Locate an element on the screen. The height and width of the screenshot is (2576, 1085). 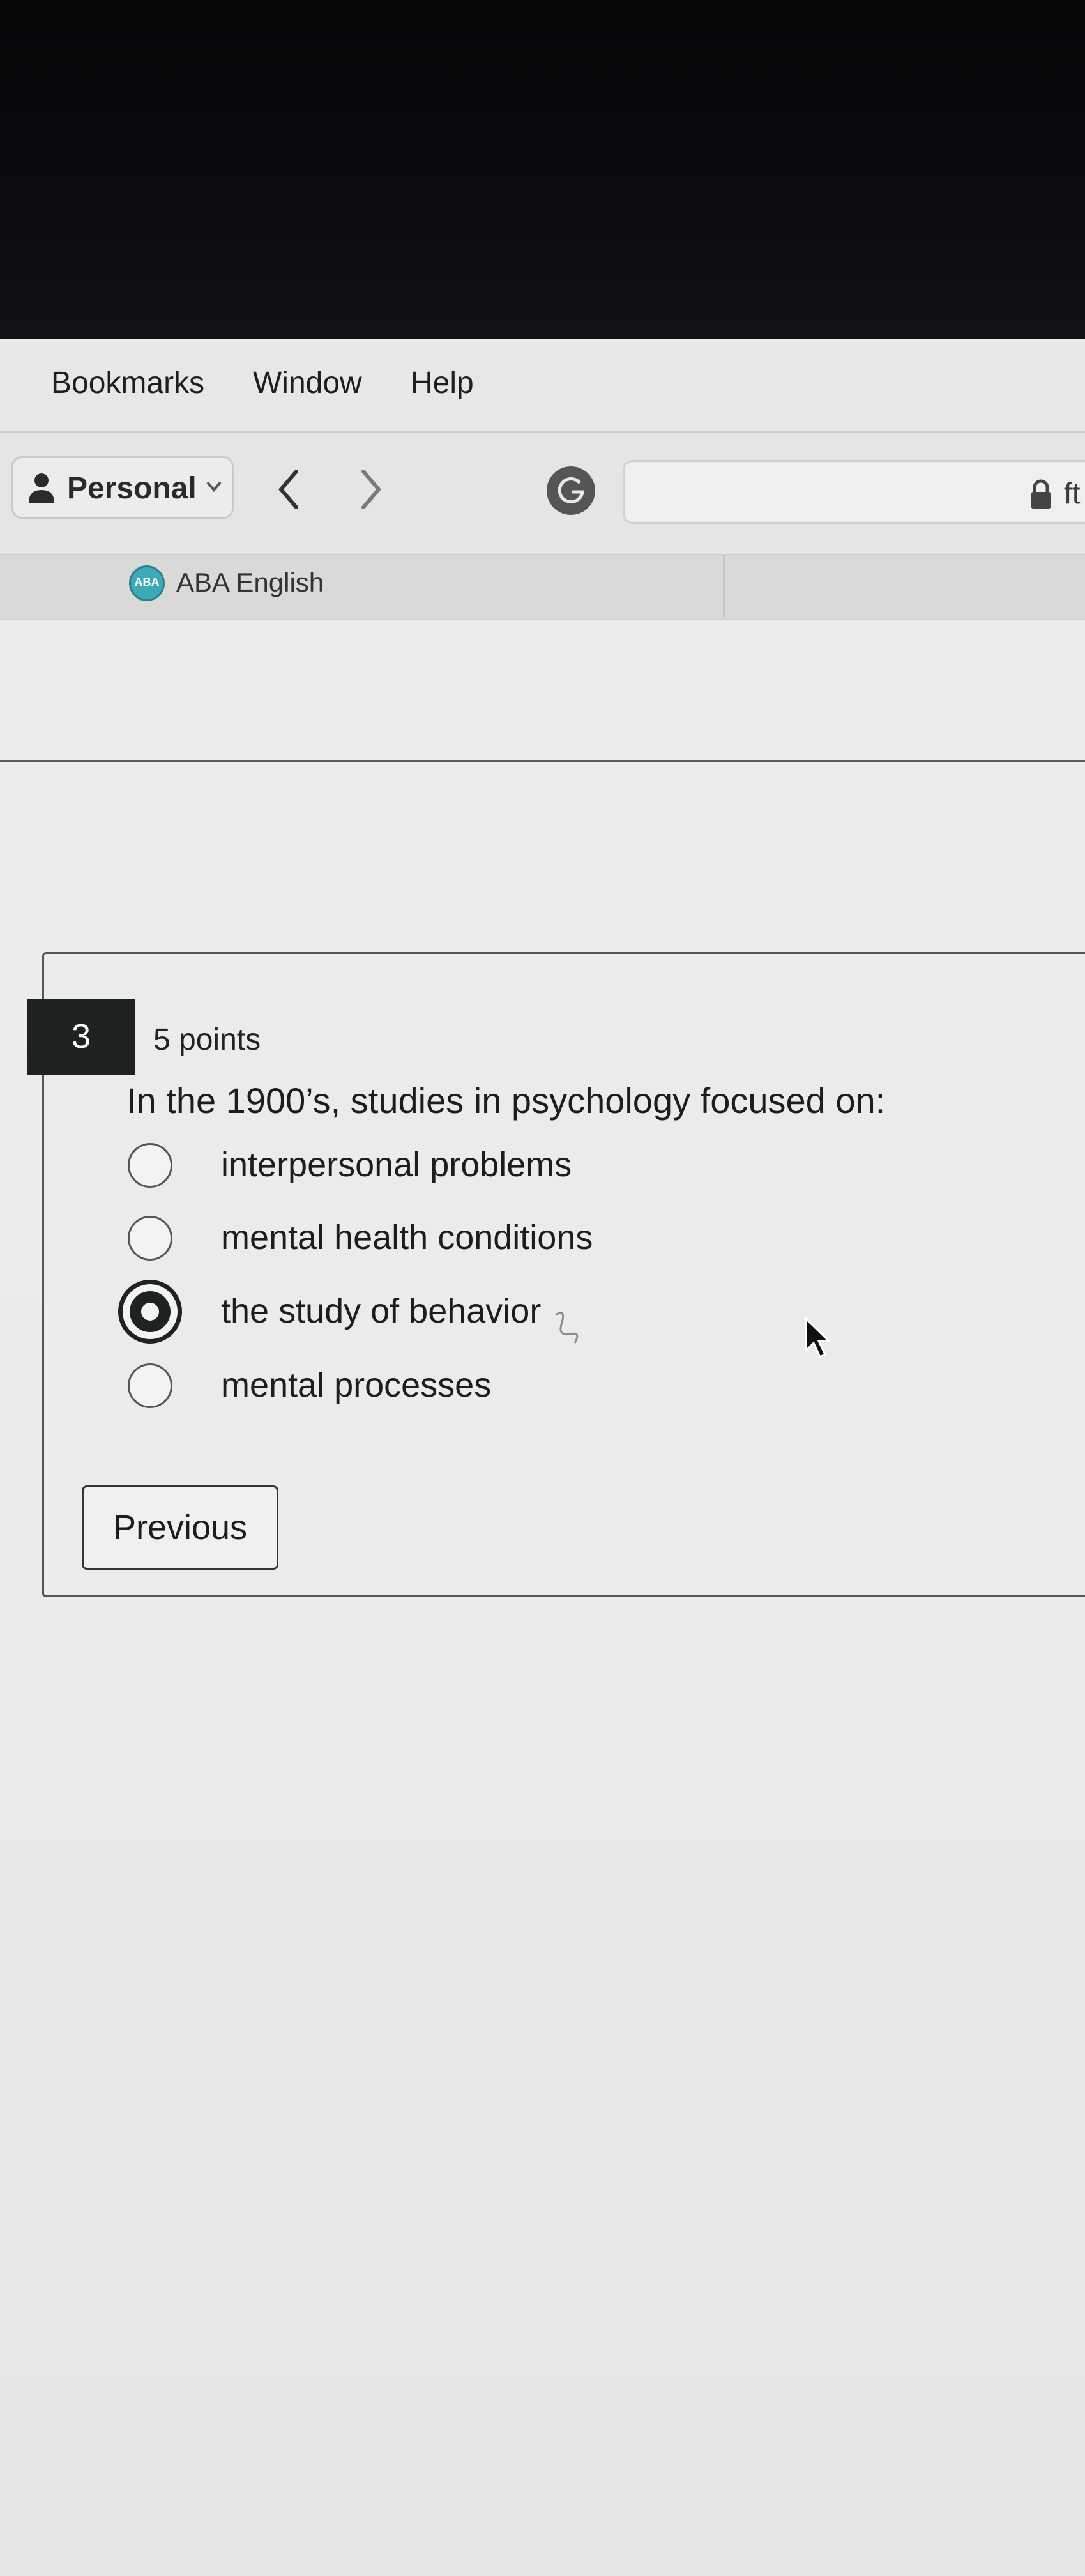
text-cursor-icon is located at coordinates (567, 1328).